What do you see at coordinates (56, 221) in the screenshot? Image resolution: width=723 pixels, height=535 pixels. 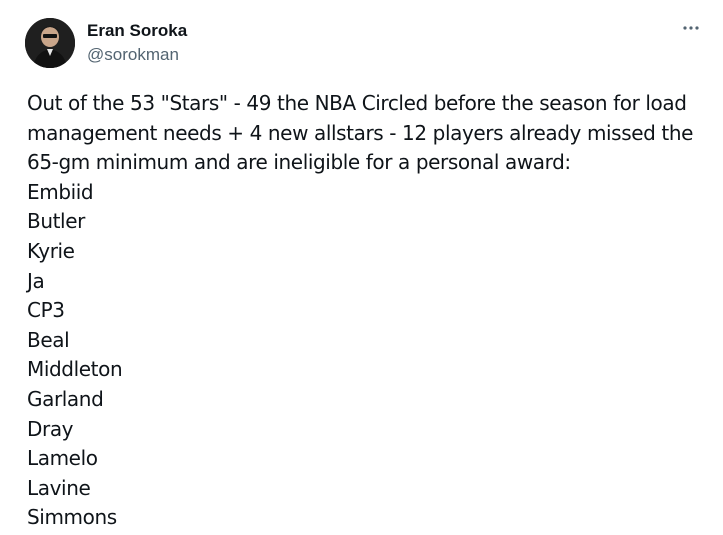 I see `list-item: Butler` at bounding box center [56, 221].